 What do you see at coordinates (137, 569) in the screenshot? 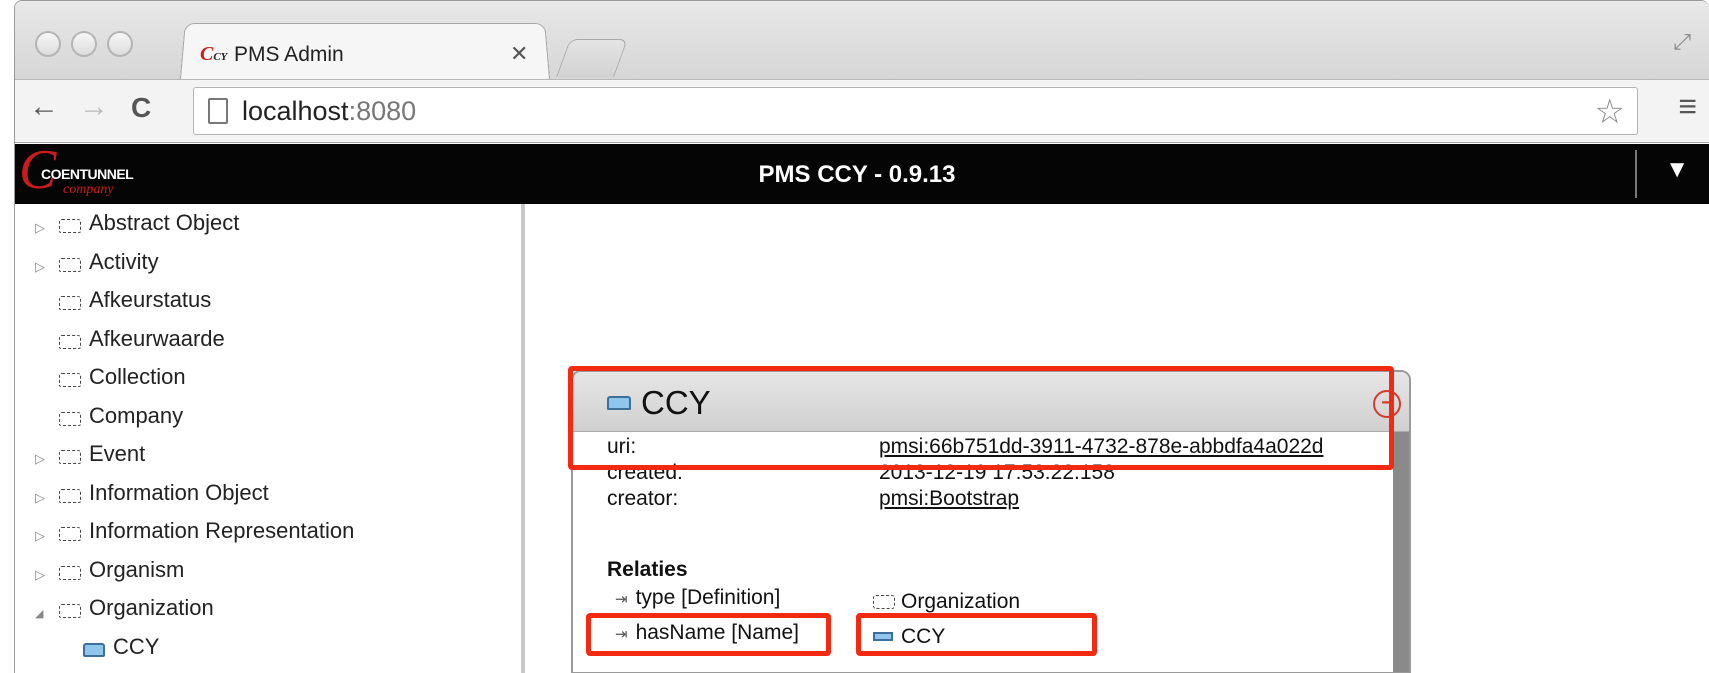
I see `tree-item-label: Organism` at bounding box center [137, 569].